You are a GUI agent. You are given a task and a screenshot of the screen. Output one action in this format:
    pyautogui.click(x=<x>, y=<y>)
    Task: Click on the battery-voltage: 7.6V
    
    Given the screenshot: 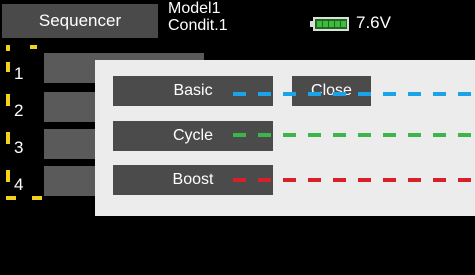 What is the action you would take?
    pyautogui.click(x=373, y=22)
    